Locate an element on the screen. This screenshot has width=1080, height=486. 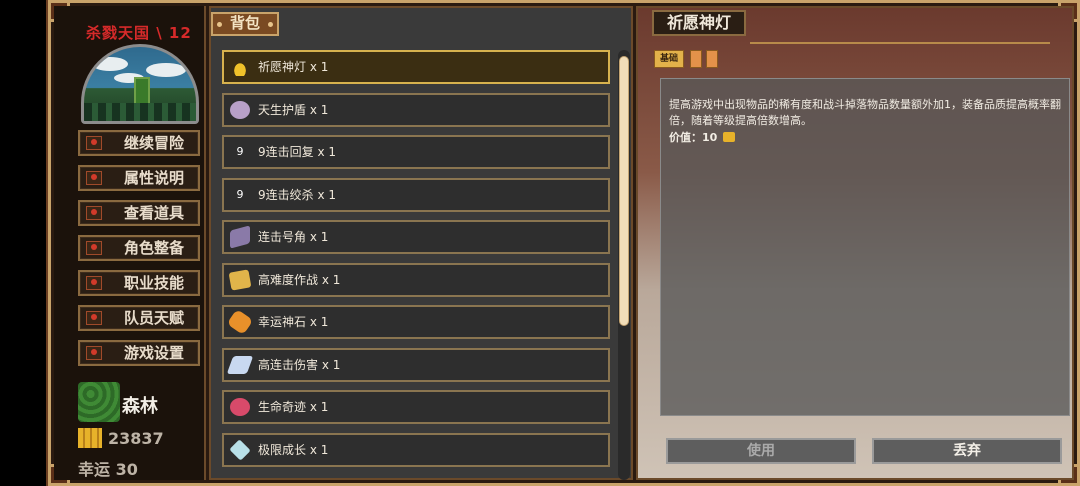
main-menu: 继续冒险 属性说明 查看道具 角色整备 职业技能 队员天赋 游戏设置 is located at coordinates (141, 252).